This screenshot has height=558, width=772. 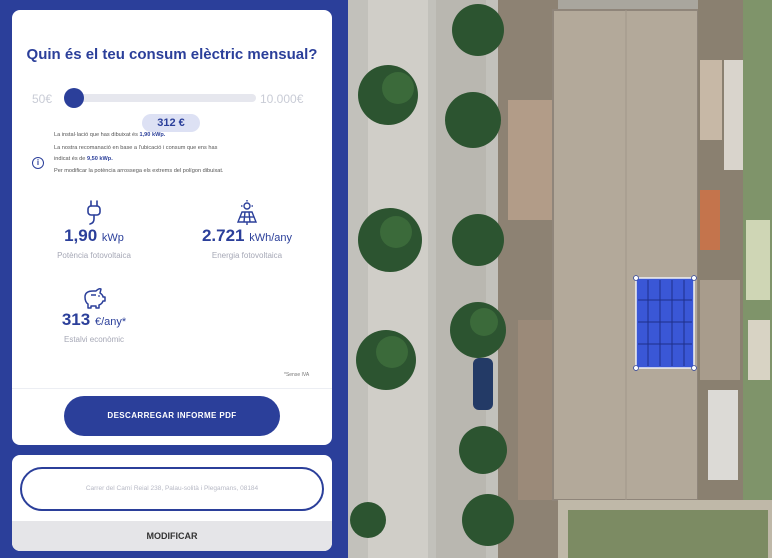 What do you see at coordinates (38, 163) in the screenshot?
I see `info-icon: i` at bounding box center [38, 163].